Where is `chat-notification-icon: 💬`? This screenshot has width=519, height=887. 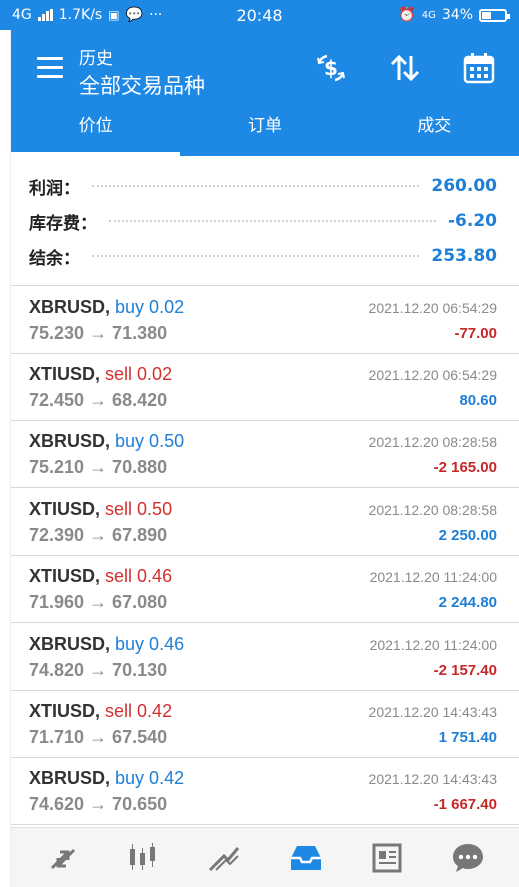
chat-notification-icon: 💬 is located at coordinates (134, 15).